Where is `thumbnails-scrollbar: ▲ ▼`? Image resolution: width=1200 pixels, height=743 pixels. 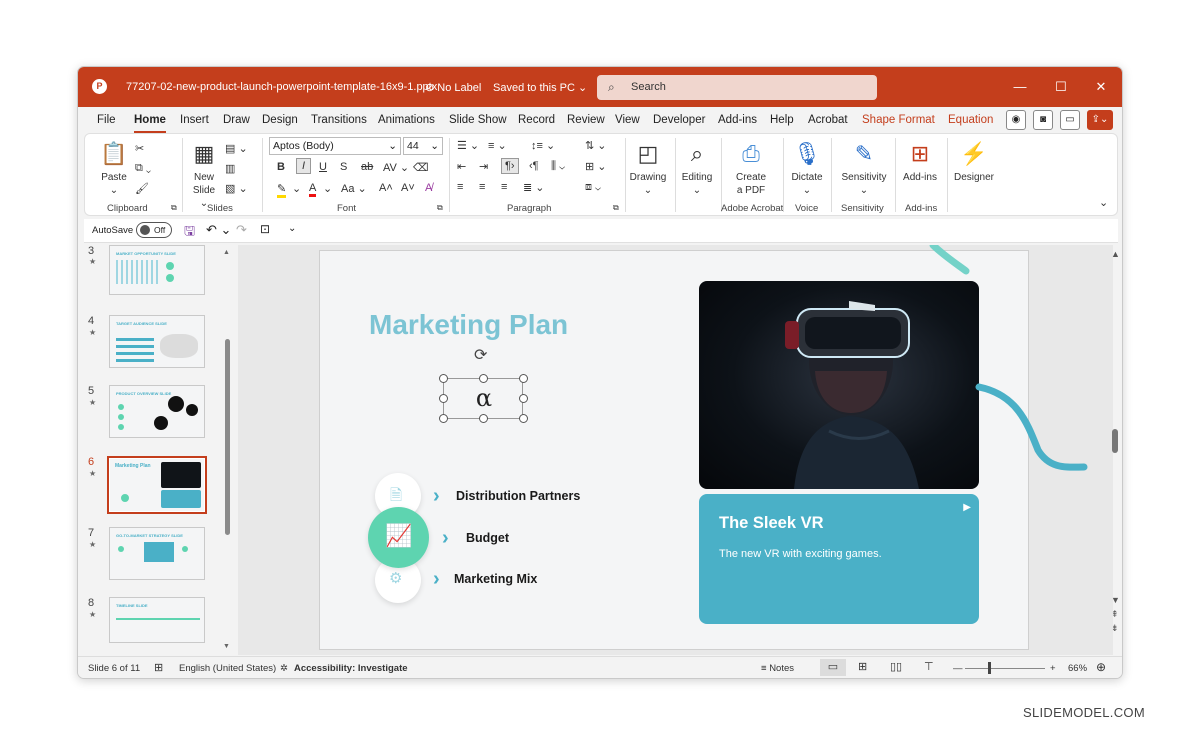 thumbnails-scrollbar: ▲ ▼ is located at coordinates (226, 449).